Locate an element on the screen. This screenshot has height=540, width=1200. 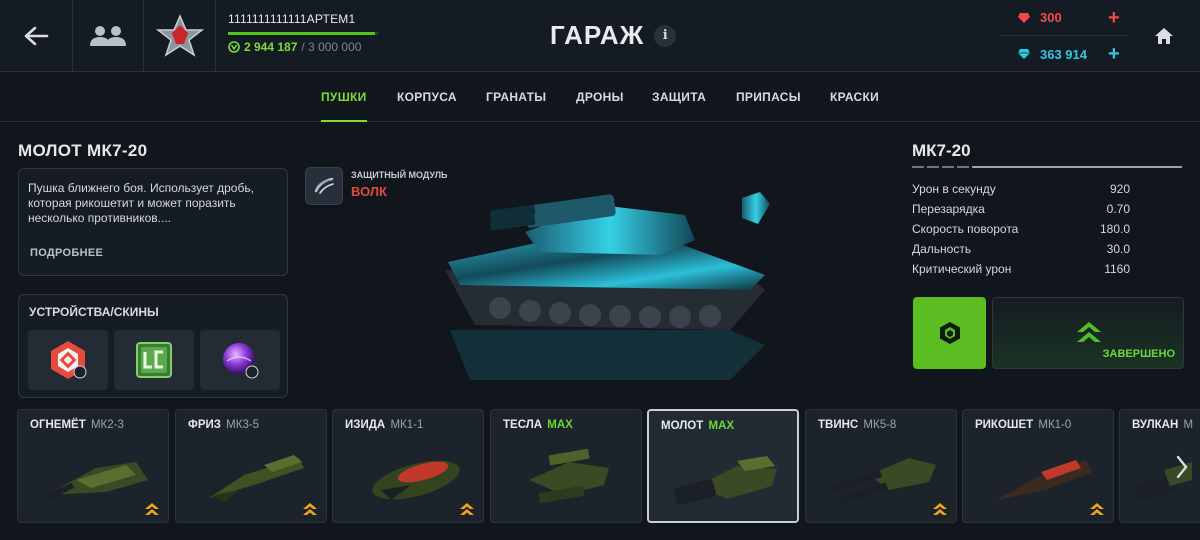
stat-value: 180.0 is located at coordinates (1114, 229).